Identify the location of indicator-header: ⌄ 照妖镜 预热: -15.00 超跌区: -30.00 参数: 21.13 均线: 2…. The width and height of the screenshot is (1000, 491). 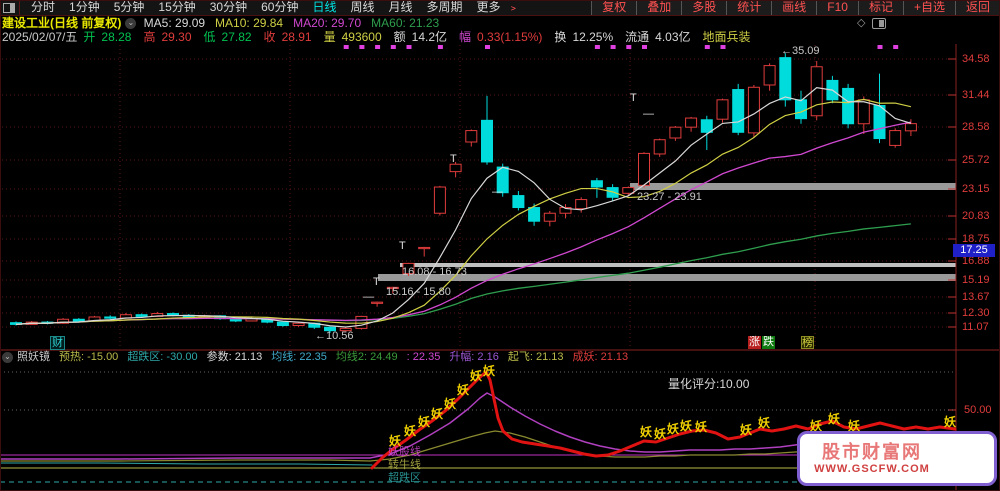
(500, 357).